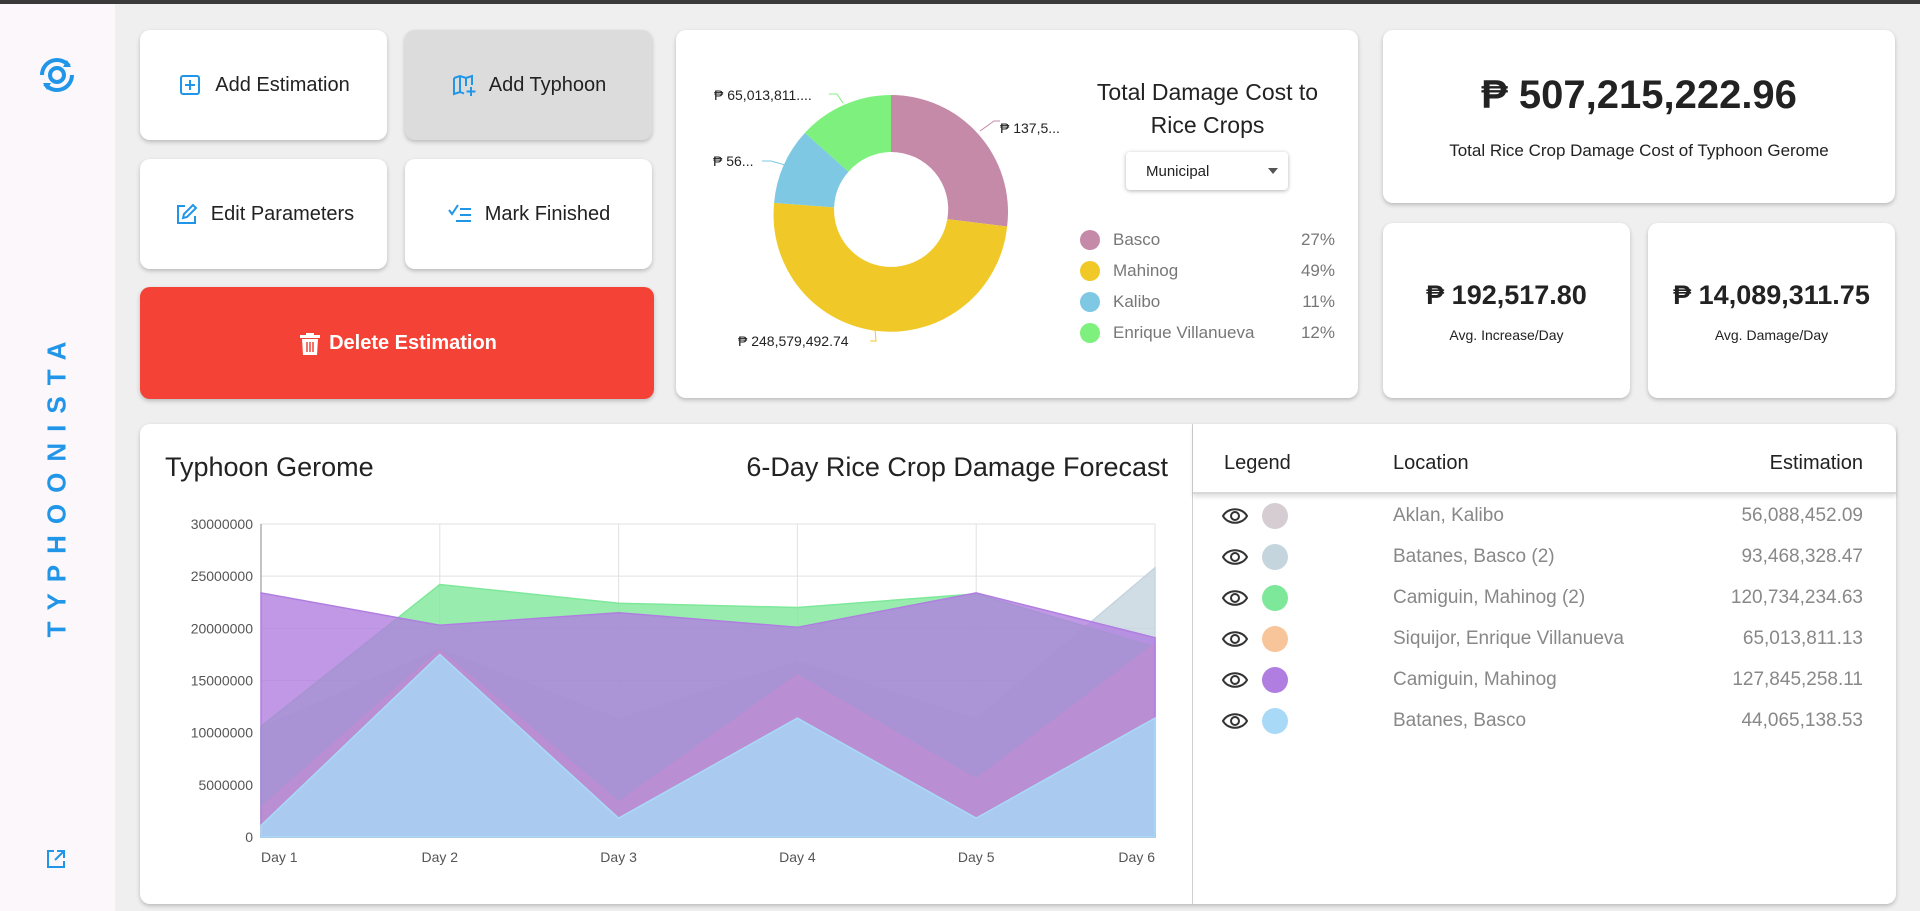 The height and width of the screenshot is (911, 1920). What do you see at coordinates (1178, 171) in the screenshot?
I see `level-filter-value: Municipal` at bounding box center [1178, 171].